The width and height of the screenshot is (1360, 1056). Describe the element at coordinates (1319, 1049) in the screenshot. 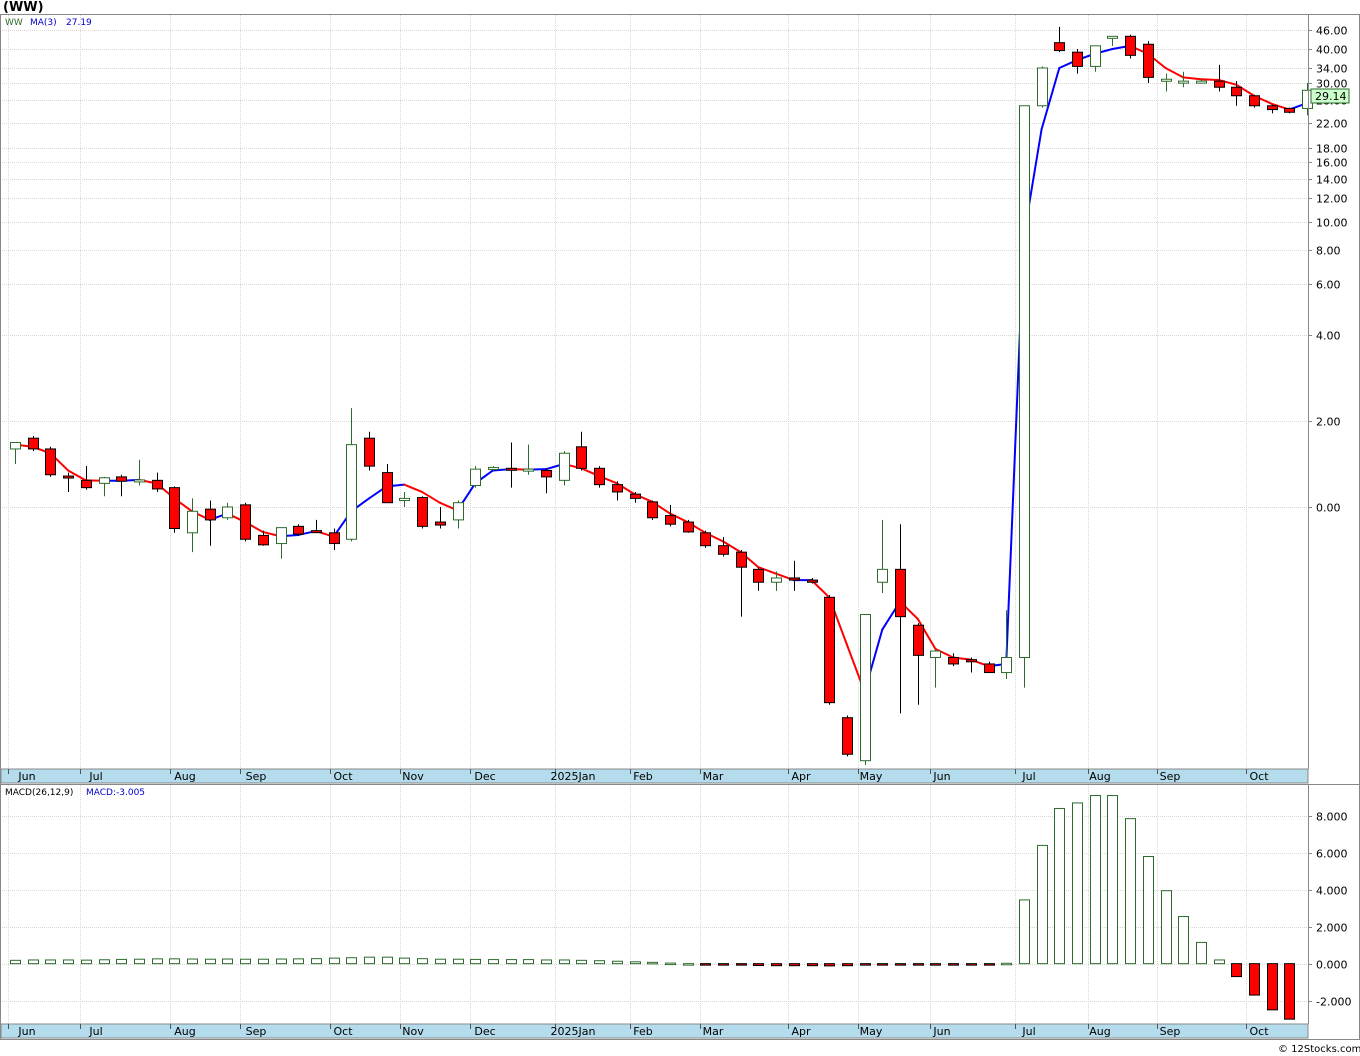

I see `footer-credit: © 12Stocks.com` at that location.